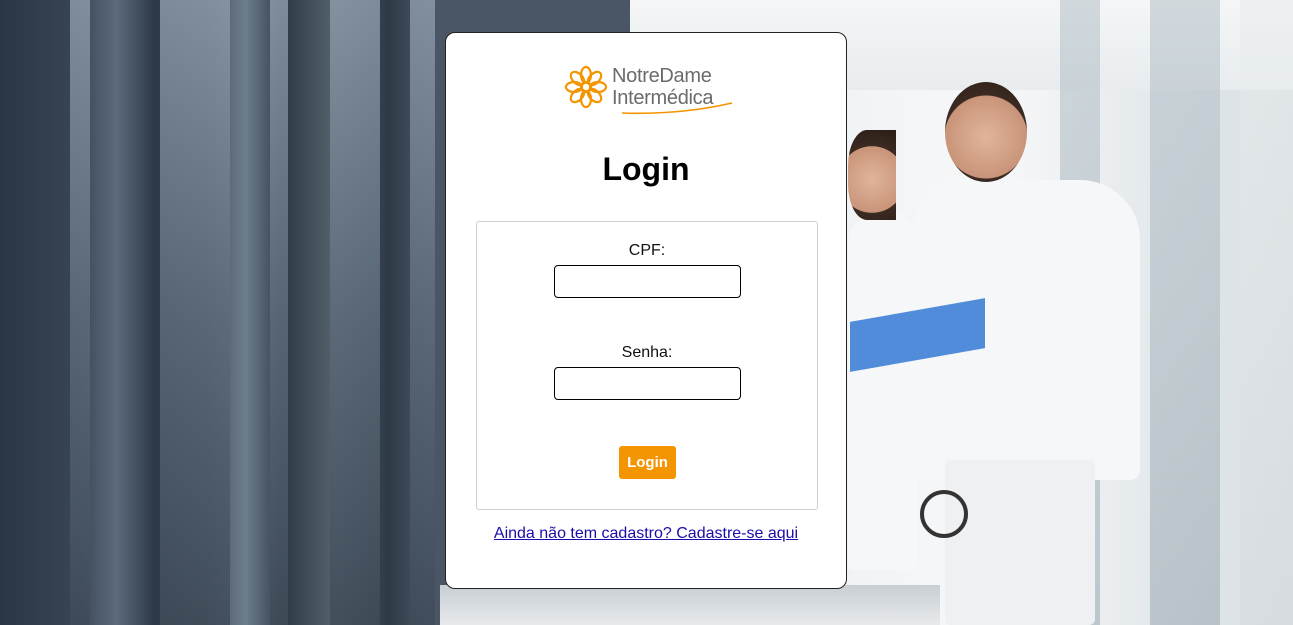  What do you see at coordinates (646, 534) in the screenshot?
I see `signup-link: Ainda não tem cadastro? Cadastre-se aqui` at bounding box center [646, 534].